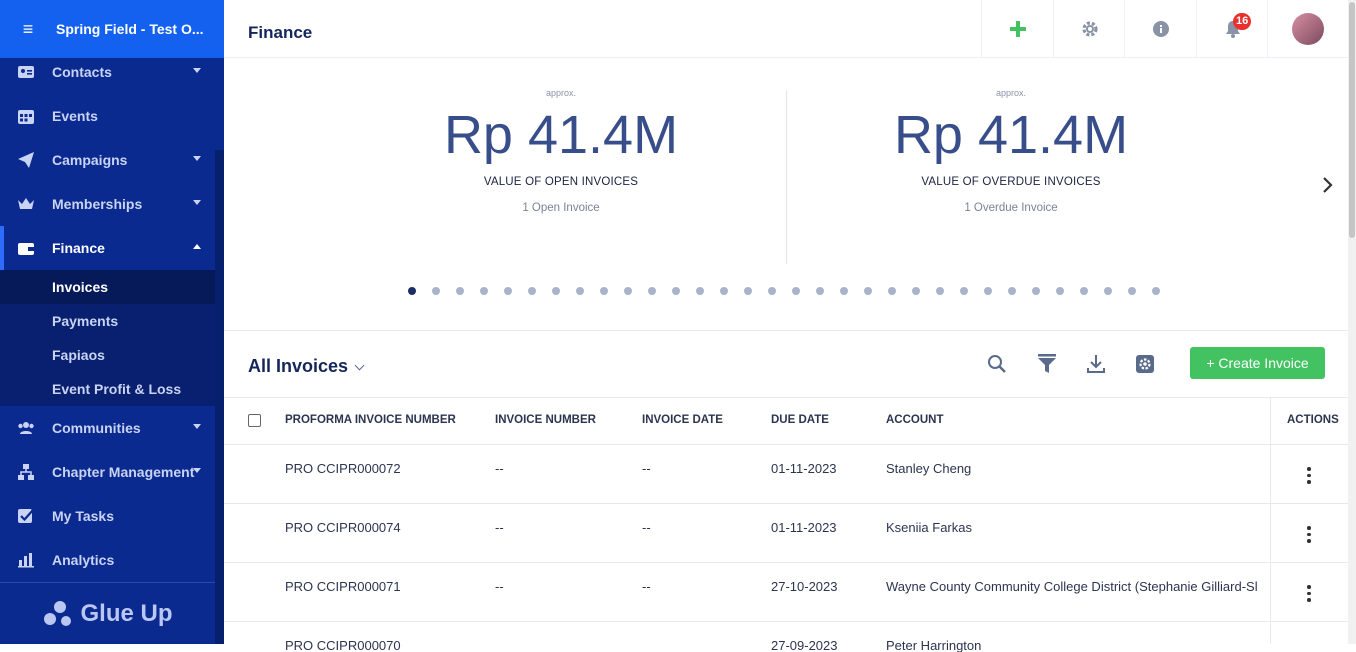 Image resolution: width=1356 pixels, height=652 pixels. Describe the element at coordinates (915, 420) in the screenshot. I see `column-header-account: ACCOUNT` at that location.